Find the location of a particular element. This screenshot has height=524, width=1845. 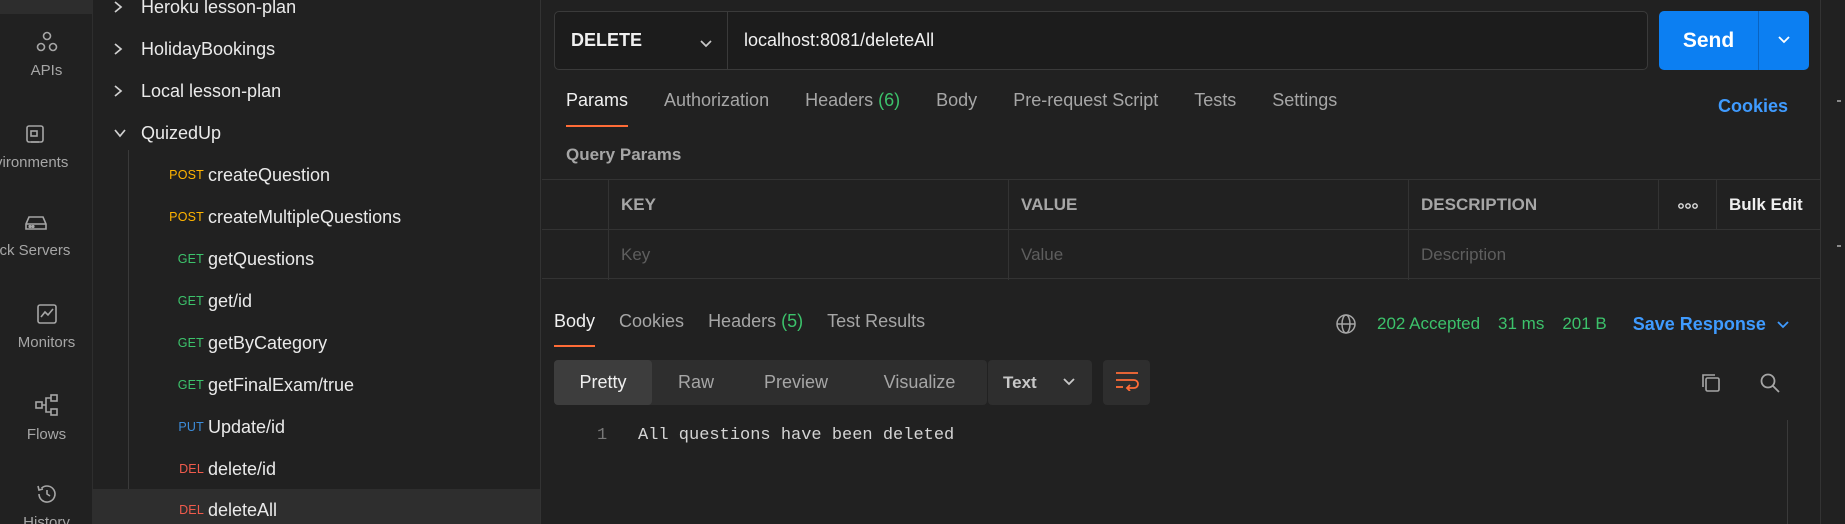

format-visualize-button: Visualize is located at coordinates (919, 382).